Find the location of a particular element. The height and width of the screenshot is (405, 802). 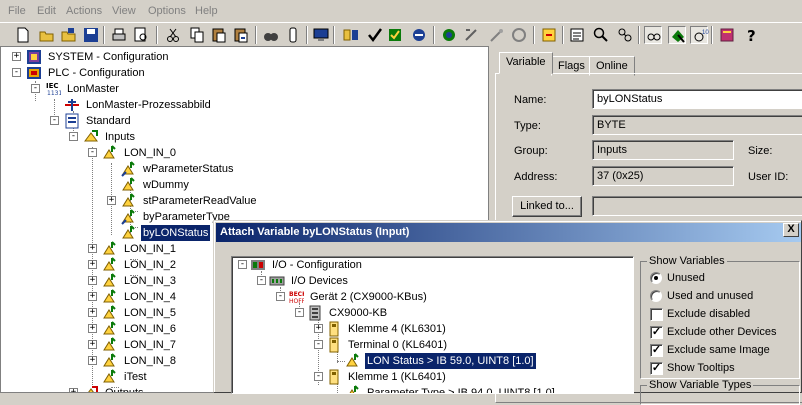

dialog-title-bar: Attach Variable byLONStatus (Input) is located at coordinates (508, 232).